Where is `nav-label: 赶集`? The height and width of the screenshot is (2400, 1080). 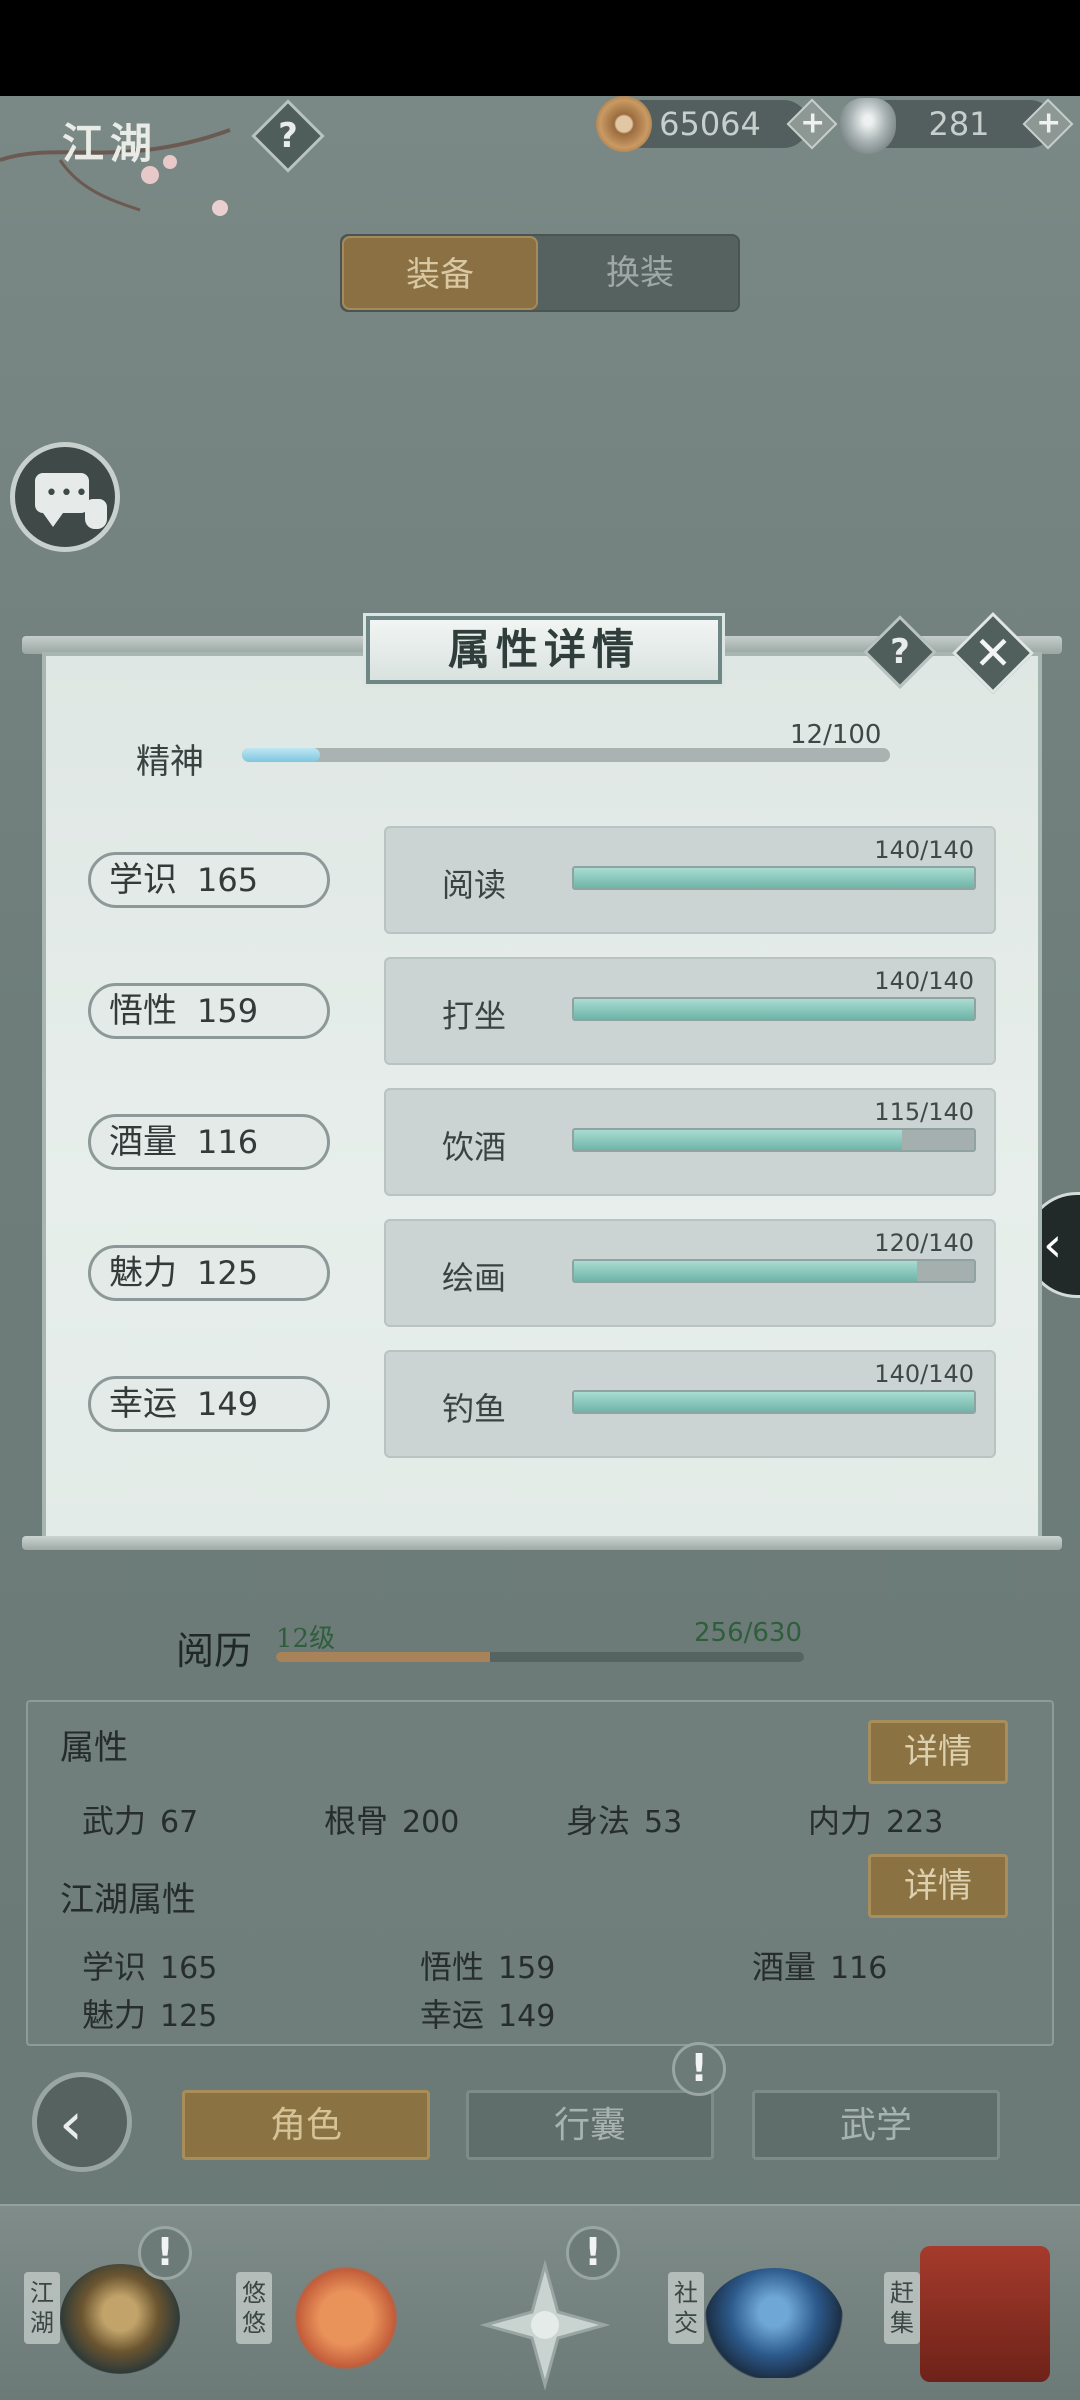
nav-label: 赶集 is located at coordinates (902, 2308).